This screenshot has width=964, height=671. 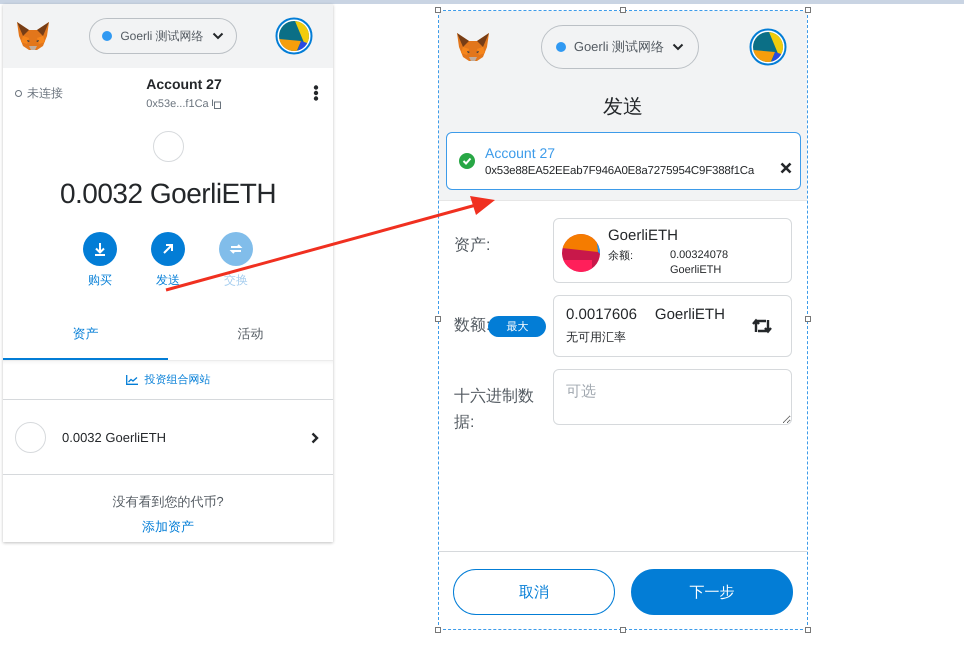 I want to click on more-options-icon, so click(x=316, y=93).